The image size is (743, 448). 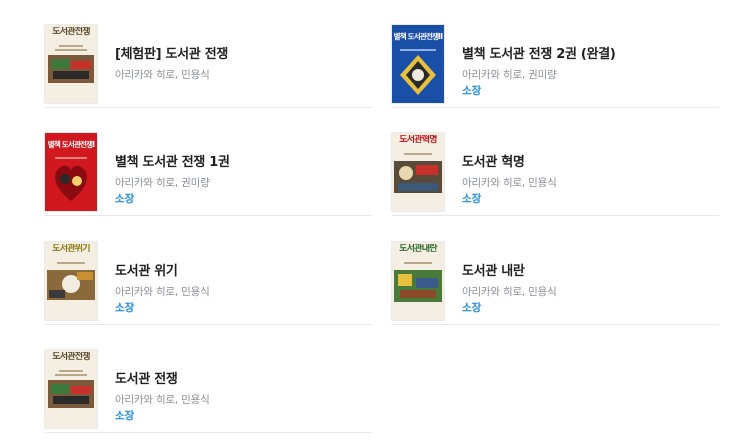 I want to click on cover-title: 별책 도서관전쟁Ⅰ, so click(x=71, y=144).